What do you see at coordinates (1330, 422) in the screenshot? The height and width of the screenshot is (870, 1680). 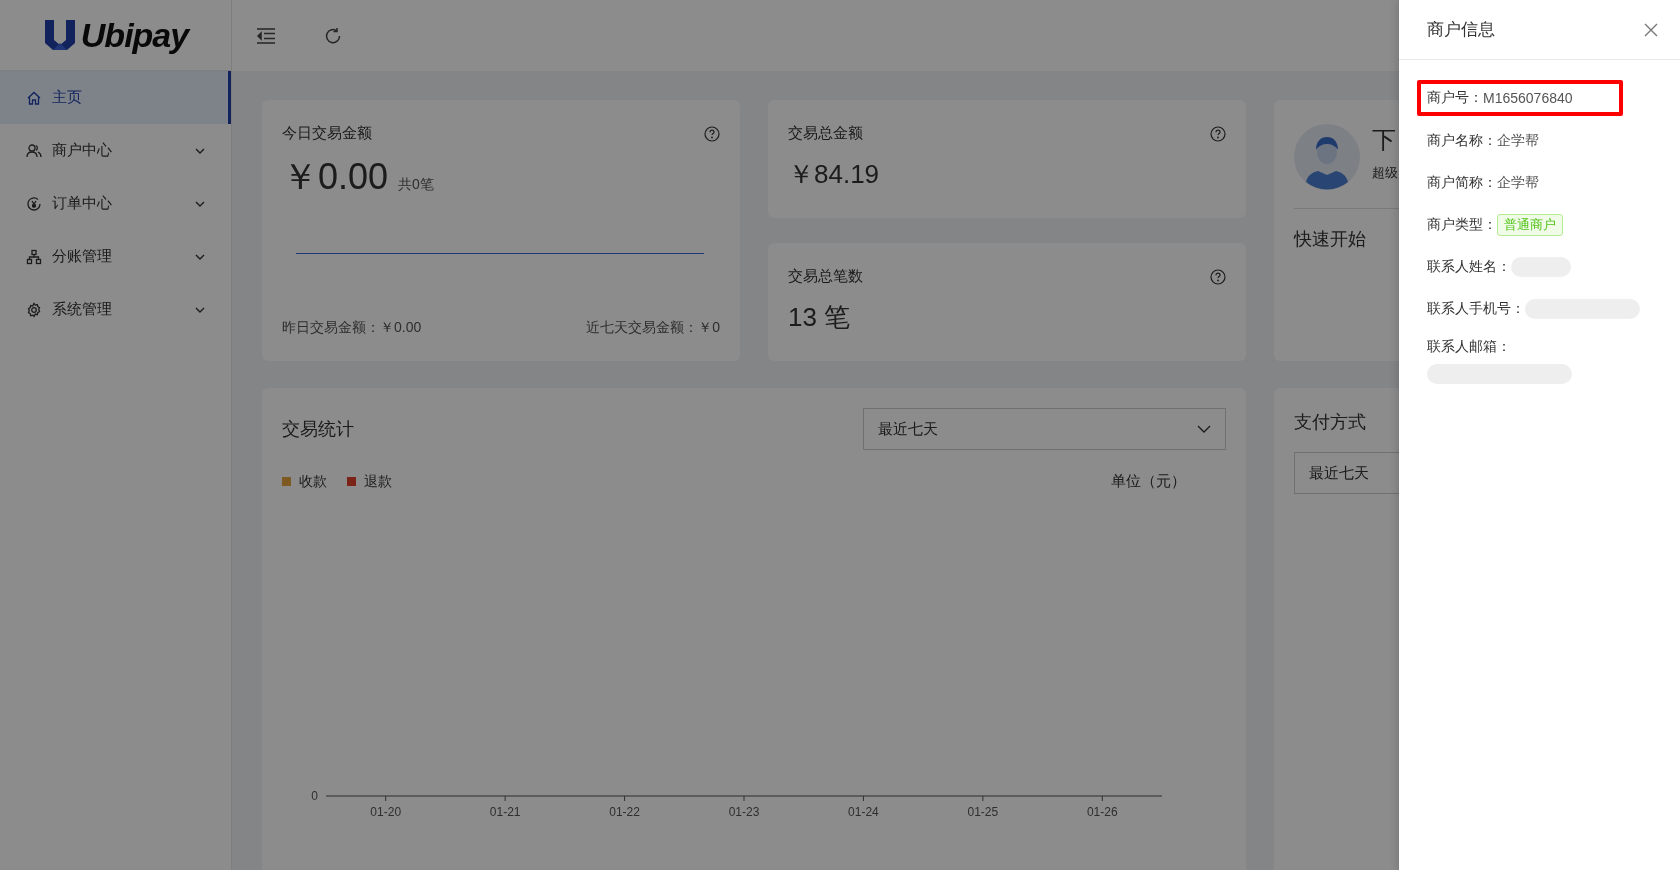 I see `card-title: 支付方式` at bounding box center [1330, 422].